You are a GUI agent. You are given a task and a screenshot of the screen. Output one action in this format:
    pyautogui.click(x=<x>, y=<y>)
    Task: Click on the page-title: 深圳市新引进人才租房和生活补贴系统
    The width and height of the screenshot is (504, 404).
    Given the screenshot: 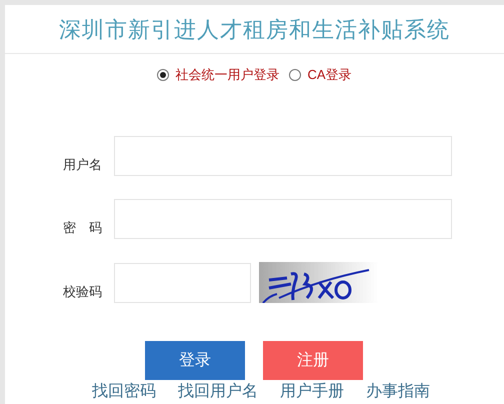 What is the action you would take?
    pyautogui.click(x=254, y=30)
    